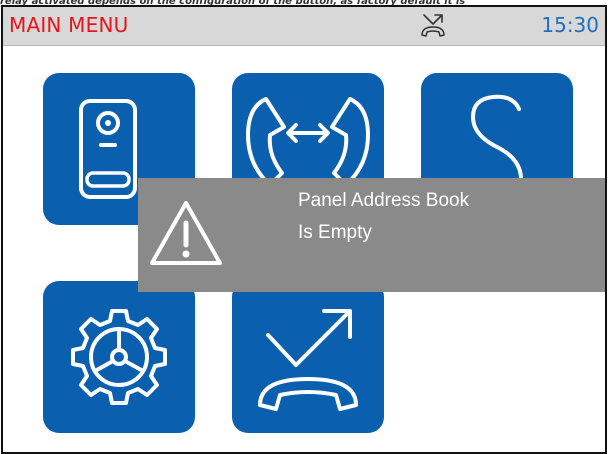  Describe the element at coordinates (433, 25) in the screenshot. I see `missed-call-icon` at that location.